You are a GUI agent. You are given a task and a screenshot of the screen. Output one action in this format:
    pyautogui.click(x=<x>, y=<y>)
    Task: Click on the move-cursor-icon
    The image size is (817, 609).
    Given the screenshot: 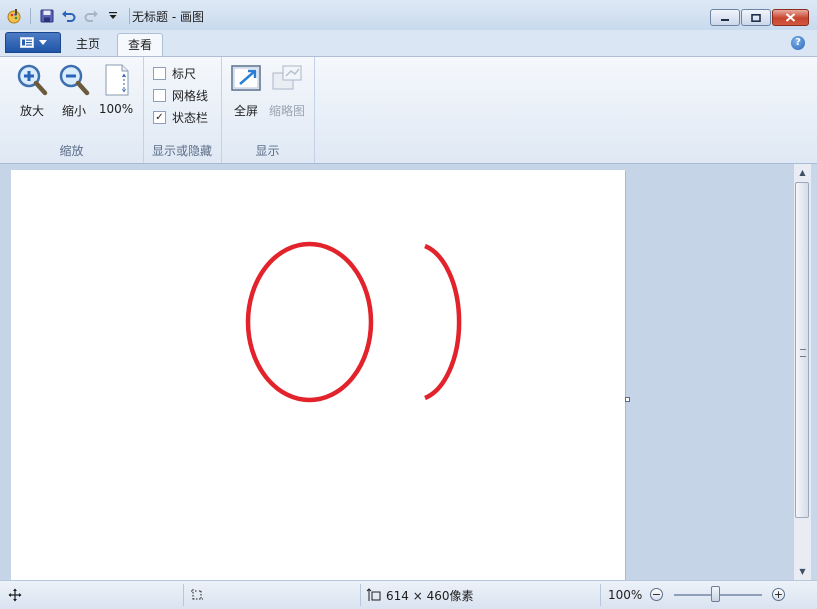 What is the action you would take?
    pyautogui.click(x=15, y=595)
    